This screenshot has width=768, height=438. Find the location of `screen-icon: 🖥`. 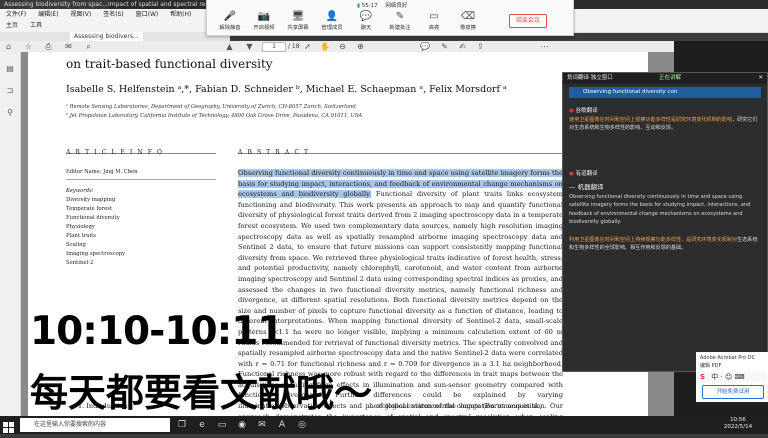

screen-icon: 🖥 is located at coordinates (298, 16).